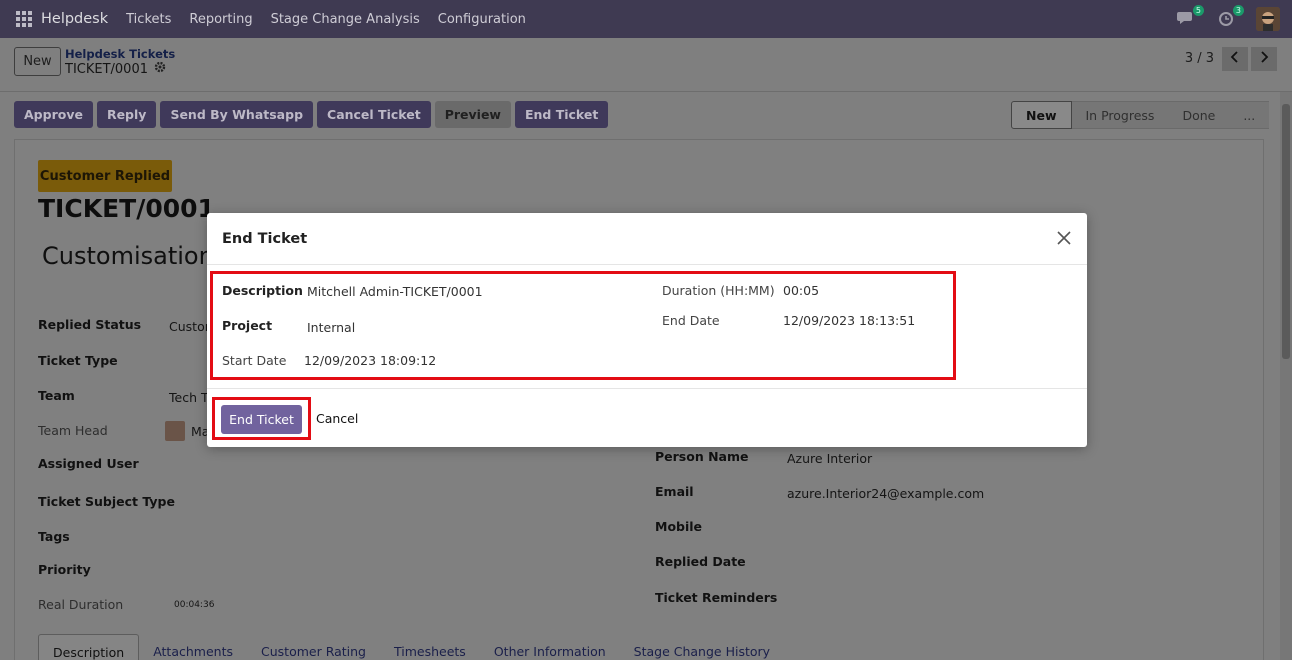  Describe the element at coordinates (1199, 115) in the screenshot. I see `stage-done: Done` at that location.